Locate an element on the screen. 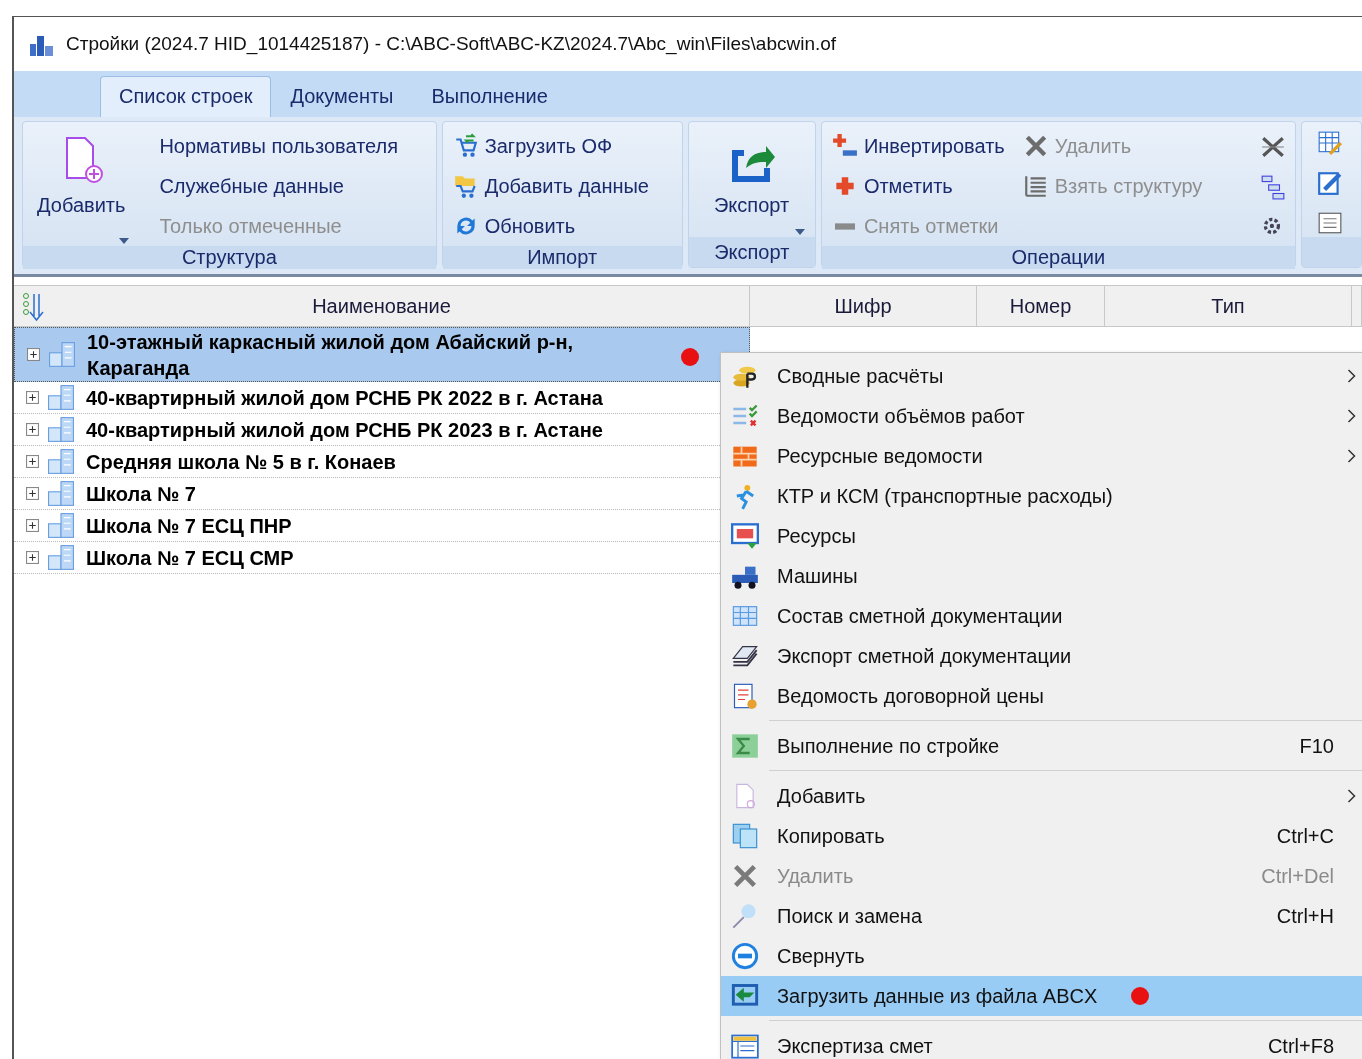  menu-item-label: Удалить is located at coordinates (815, 876).